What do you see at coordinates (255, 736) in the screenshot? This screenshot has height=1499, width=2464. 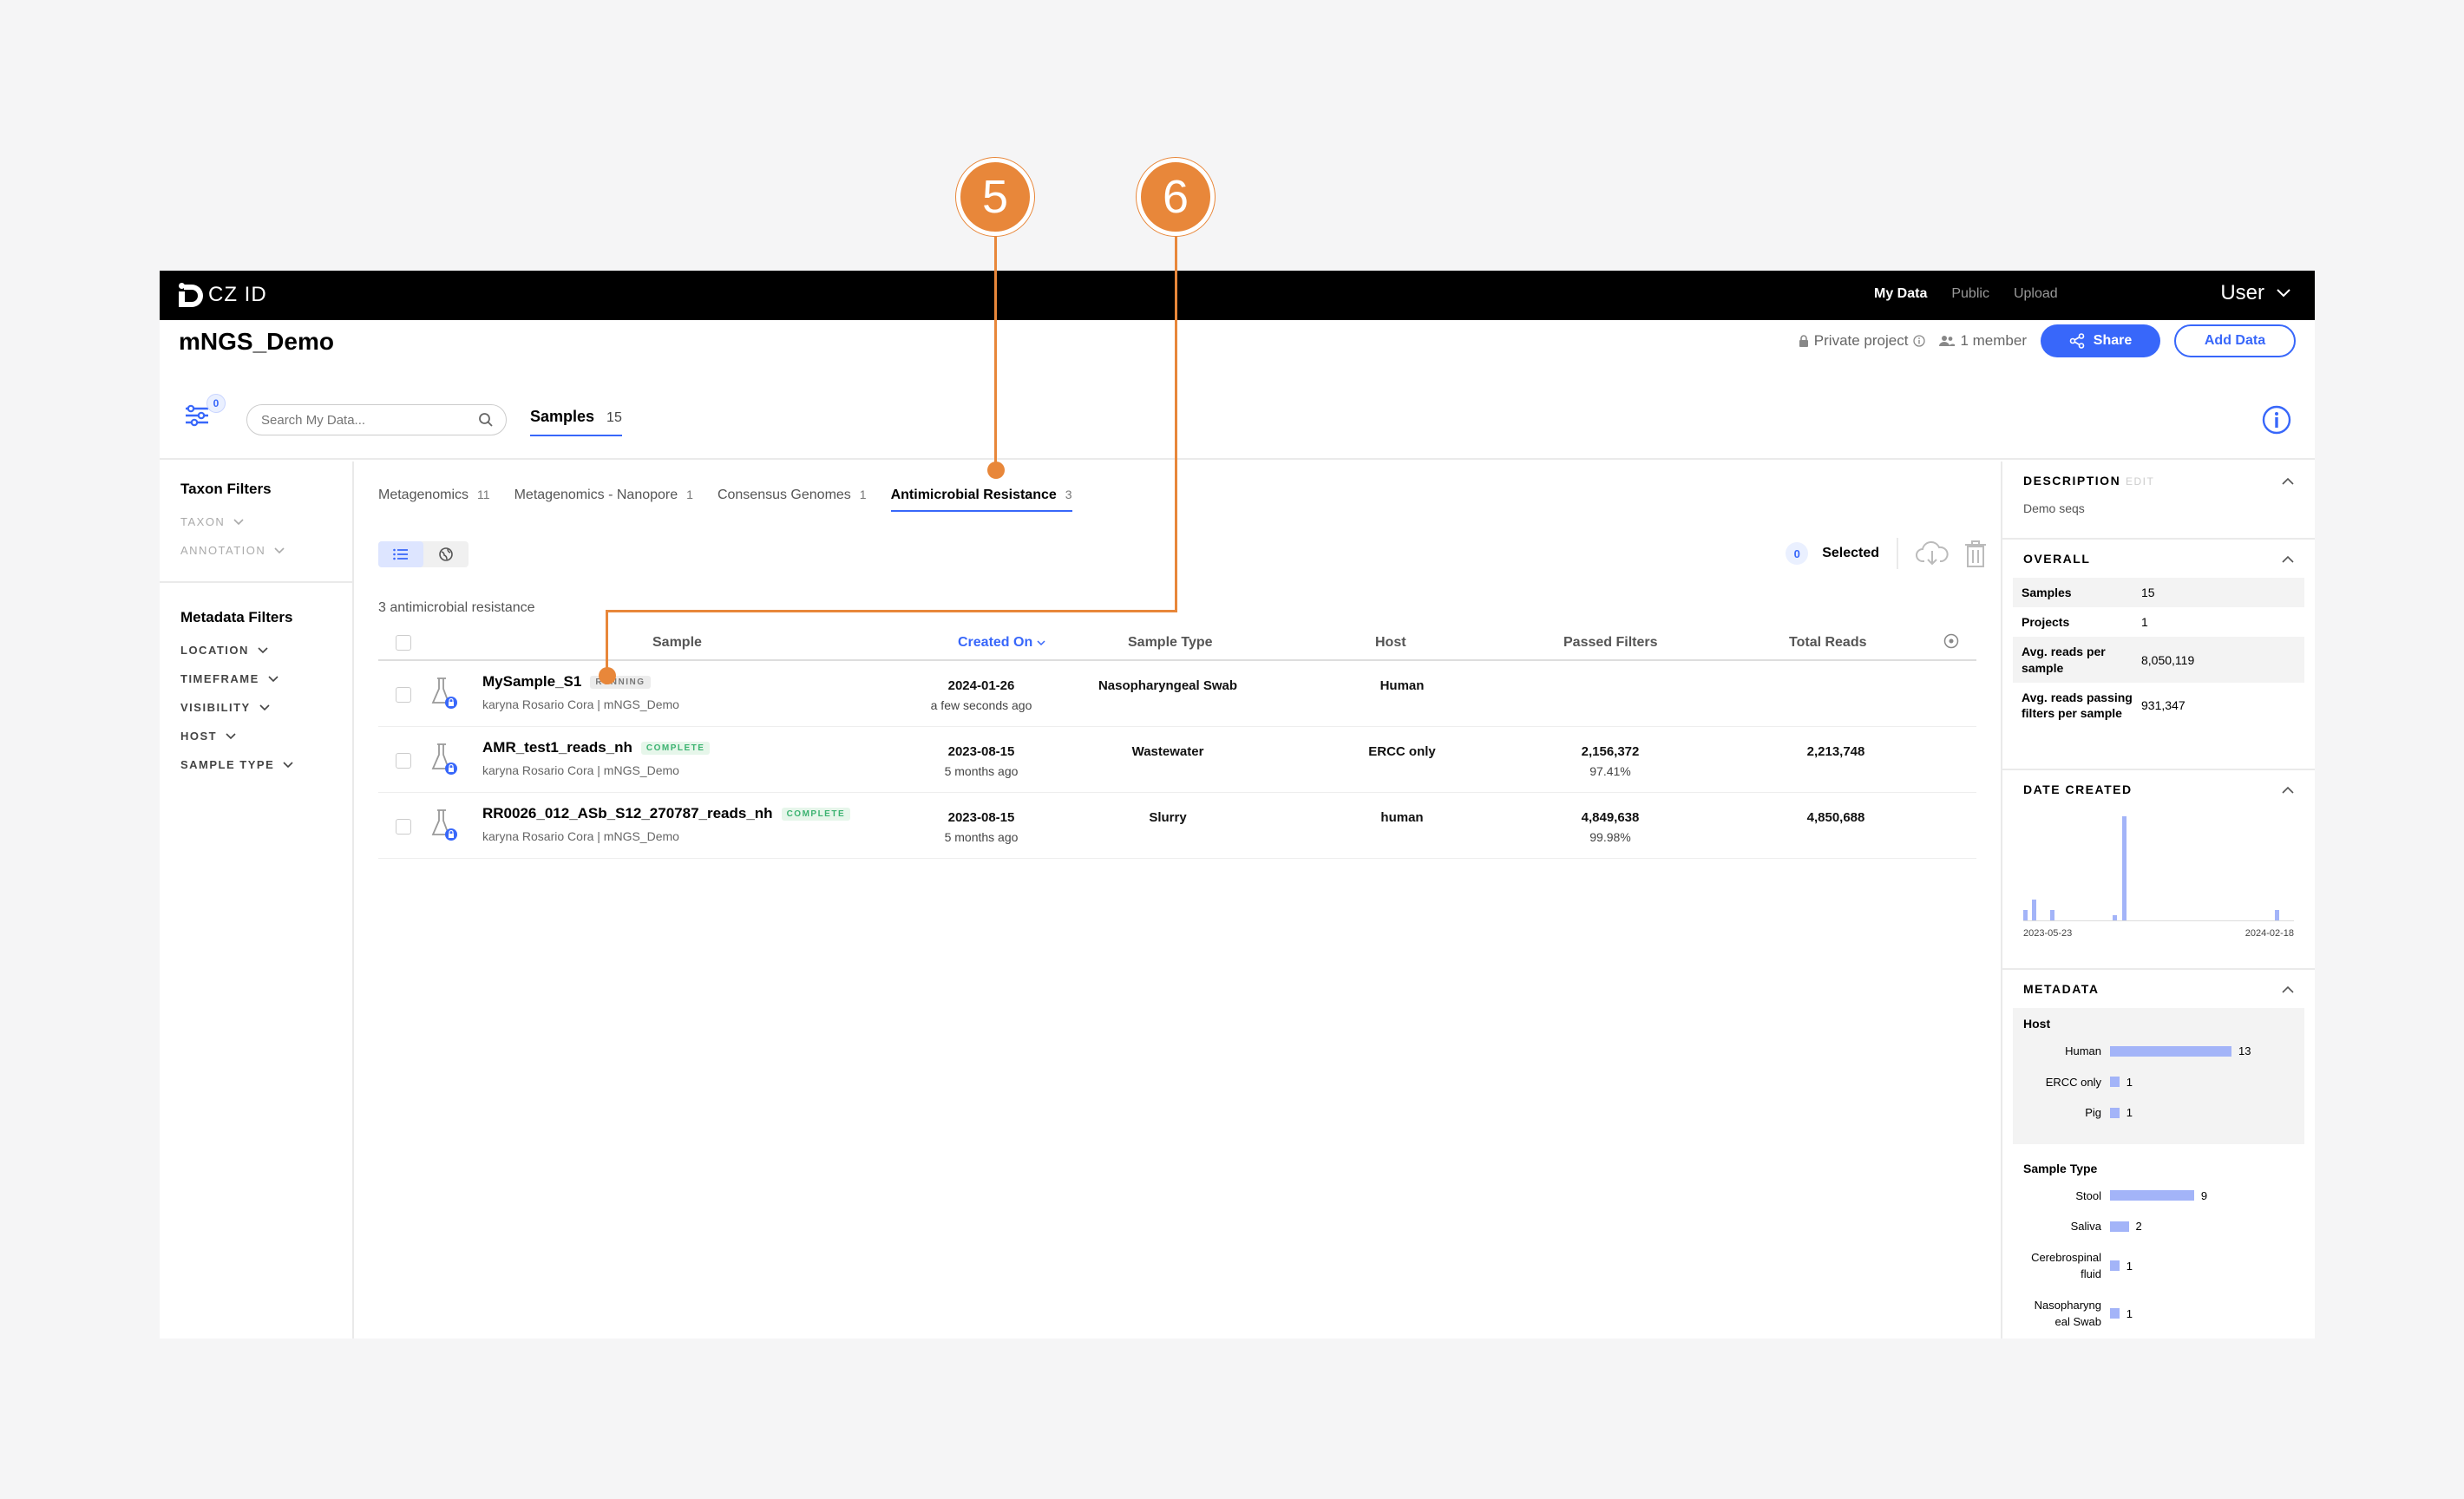 I see `filter-host: HOST` at bounding box center [255, 736].